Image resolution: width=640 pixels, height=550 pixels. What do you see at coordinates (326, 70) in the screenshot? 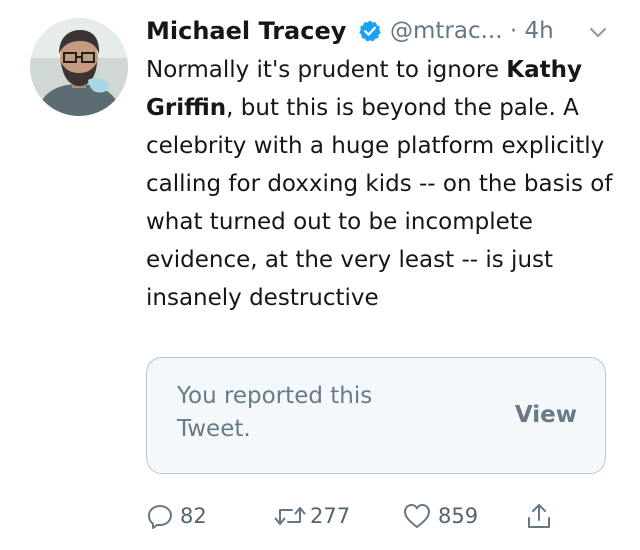
I see `tweet-text-lead: Normally it's prudent to ignore` at bounding box center [326, 70].